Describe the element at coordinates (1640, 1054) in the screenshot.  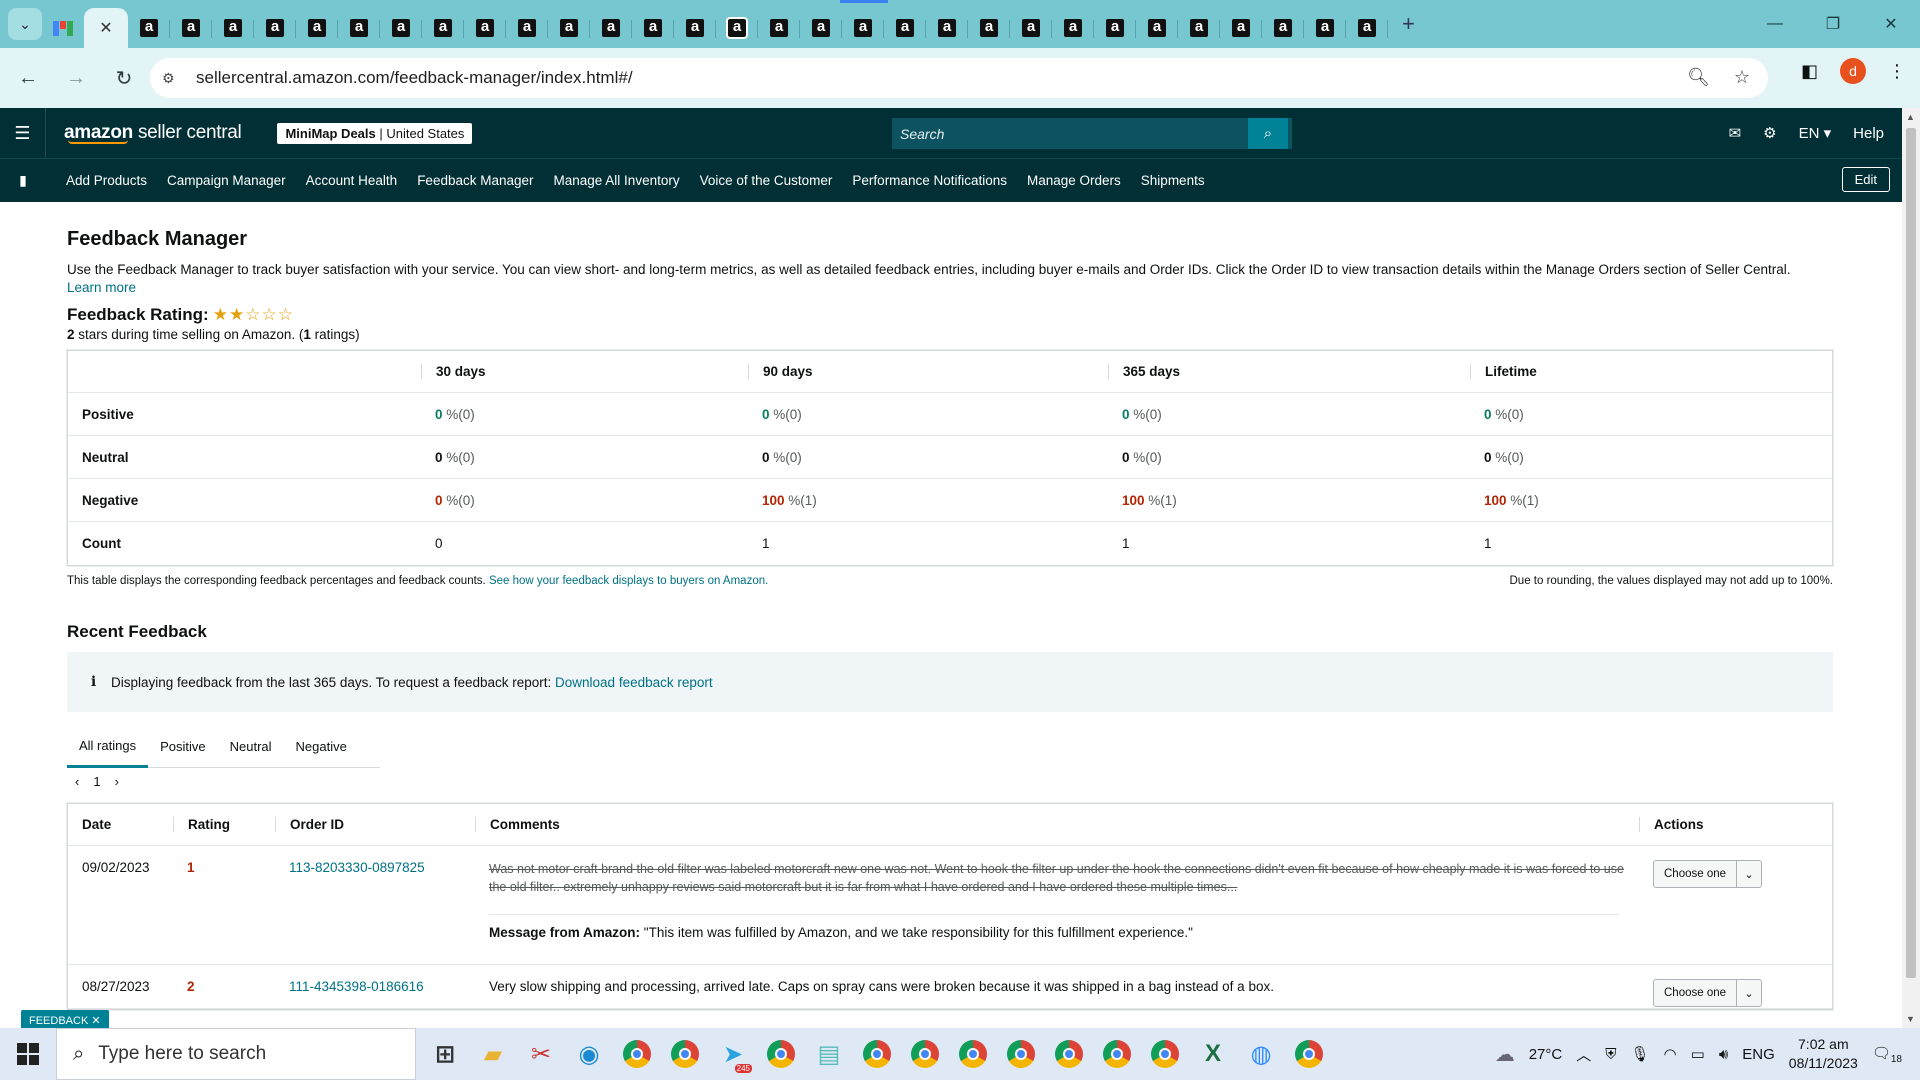
I see `mic-icon: 🎙︎` at that location.